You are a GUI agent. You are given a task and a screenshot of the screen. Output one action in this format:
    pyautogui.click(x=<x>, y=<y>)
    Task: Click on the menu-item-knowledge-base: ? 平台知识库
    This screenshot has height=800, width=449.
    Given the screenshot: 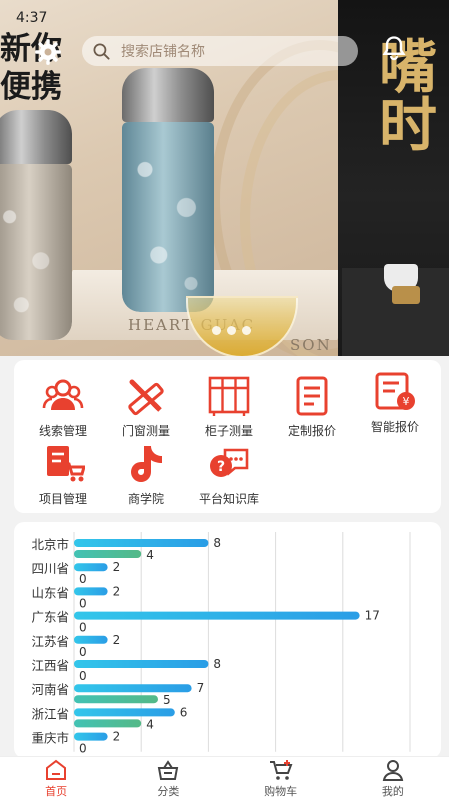 What is the action you would take?
    pyautogui.click(x=229, y=474)
    